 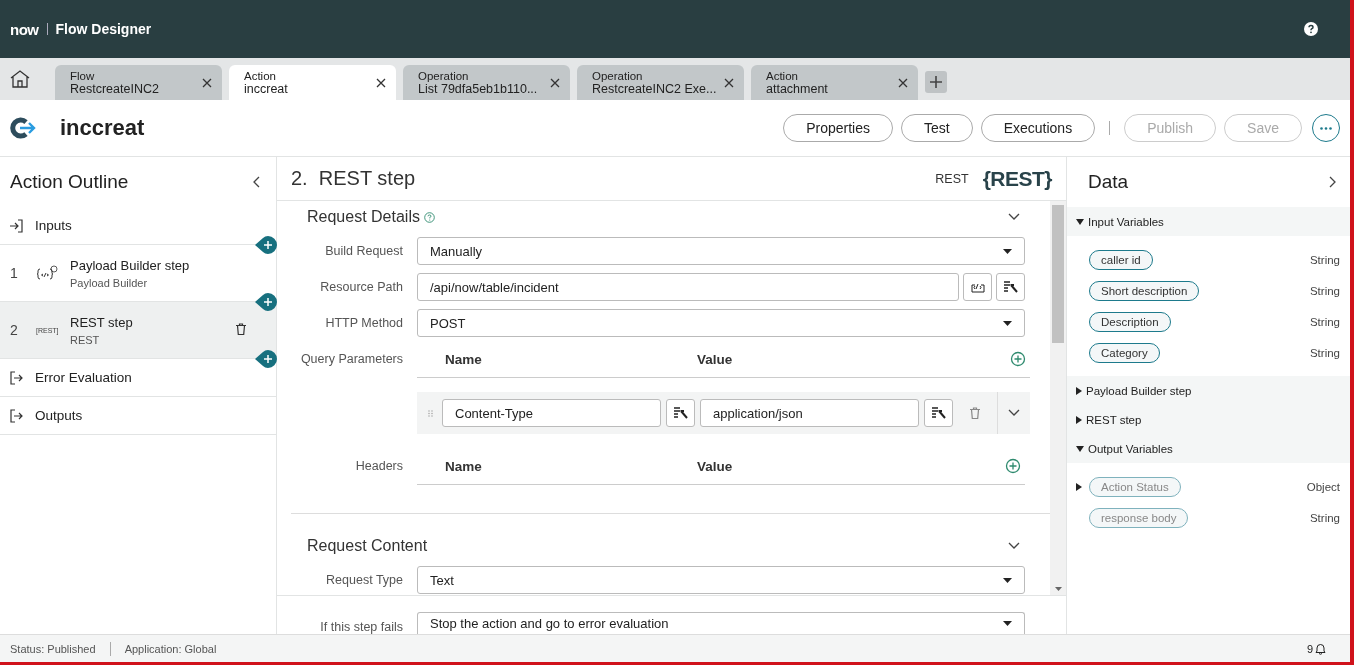 What do you see at coordinates (47, 272) in the screenshot?
I see `code-braces-icon` at bounding box center [47, 272].